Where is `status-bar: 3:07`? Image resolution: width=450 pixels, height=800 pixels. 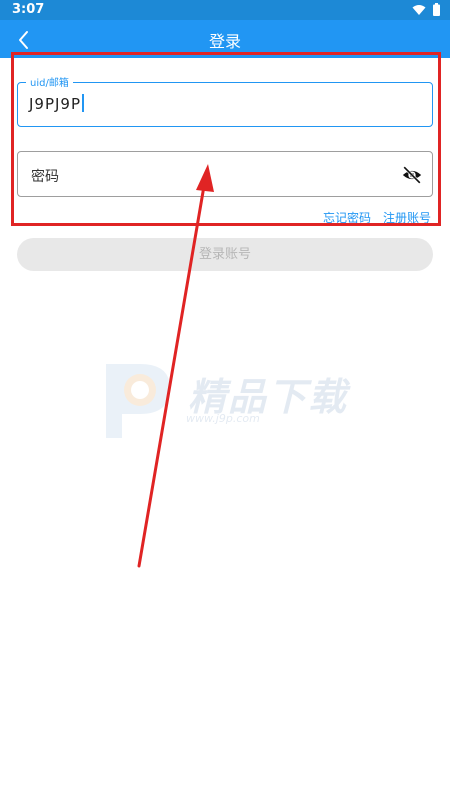
status-bar: 3:07 is located at coordinates (225, 10).